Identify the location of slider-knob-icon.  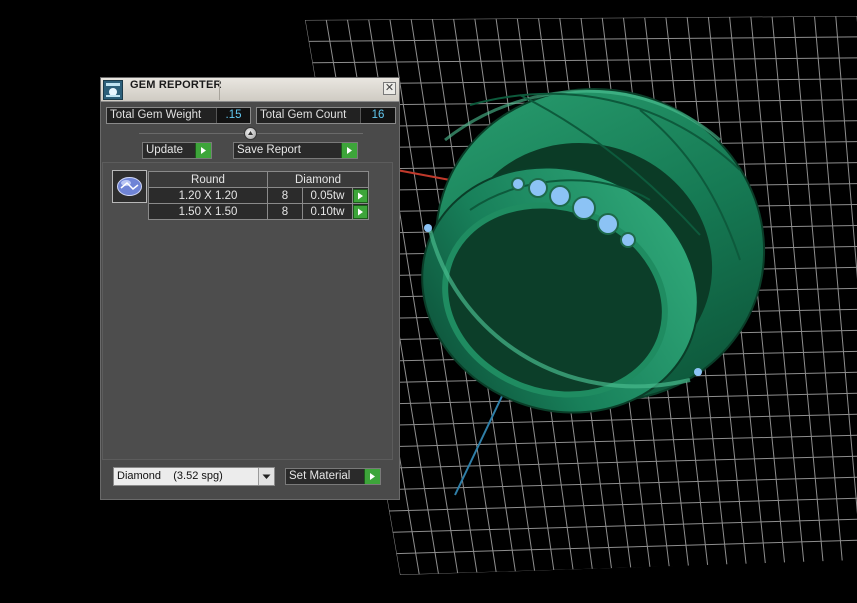
(250, 133).